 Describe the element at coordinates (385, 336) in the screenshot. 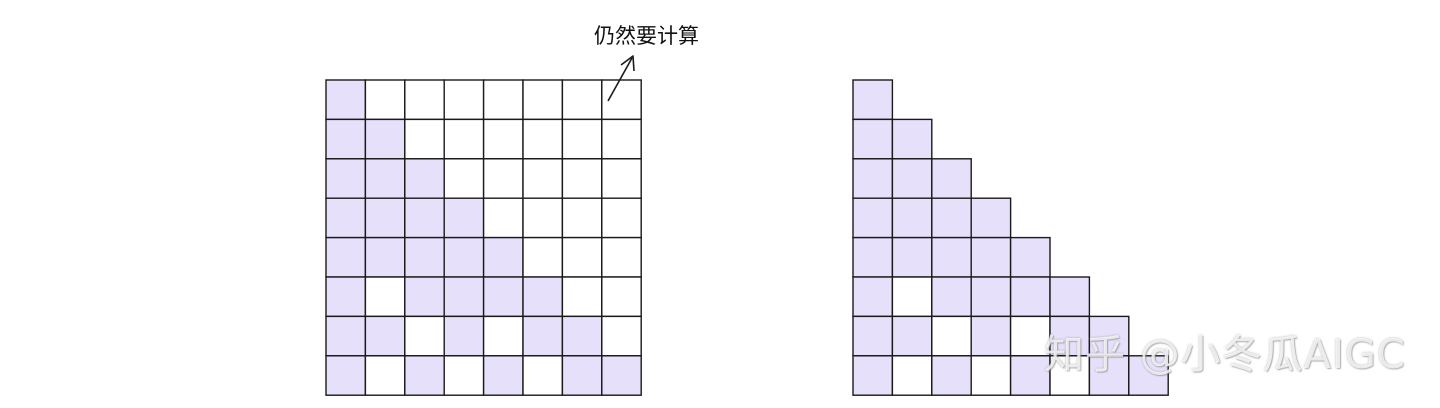

I see `full-mask-cell-r6-c1-filled` at that location.